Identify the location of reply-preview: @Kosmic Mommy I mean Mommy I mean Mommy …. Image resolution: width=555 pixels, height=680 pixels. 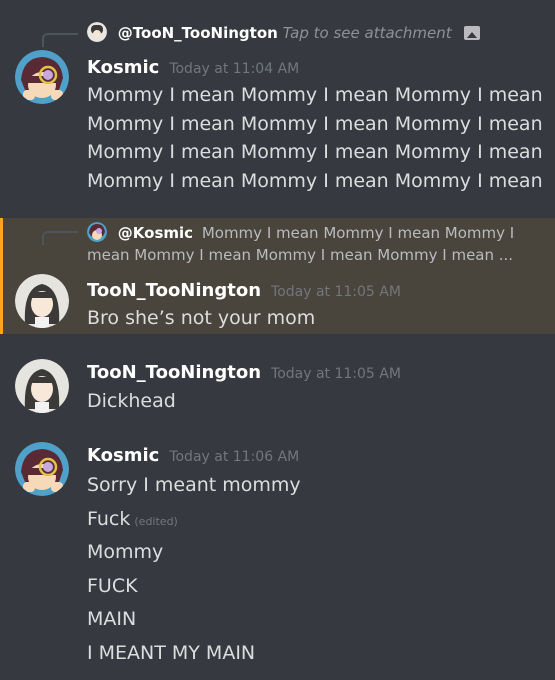
(300, 232).